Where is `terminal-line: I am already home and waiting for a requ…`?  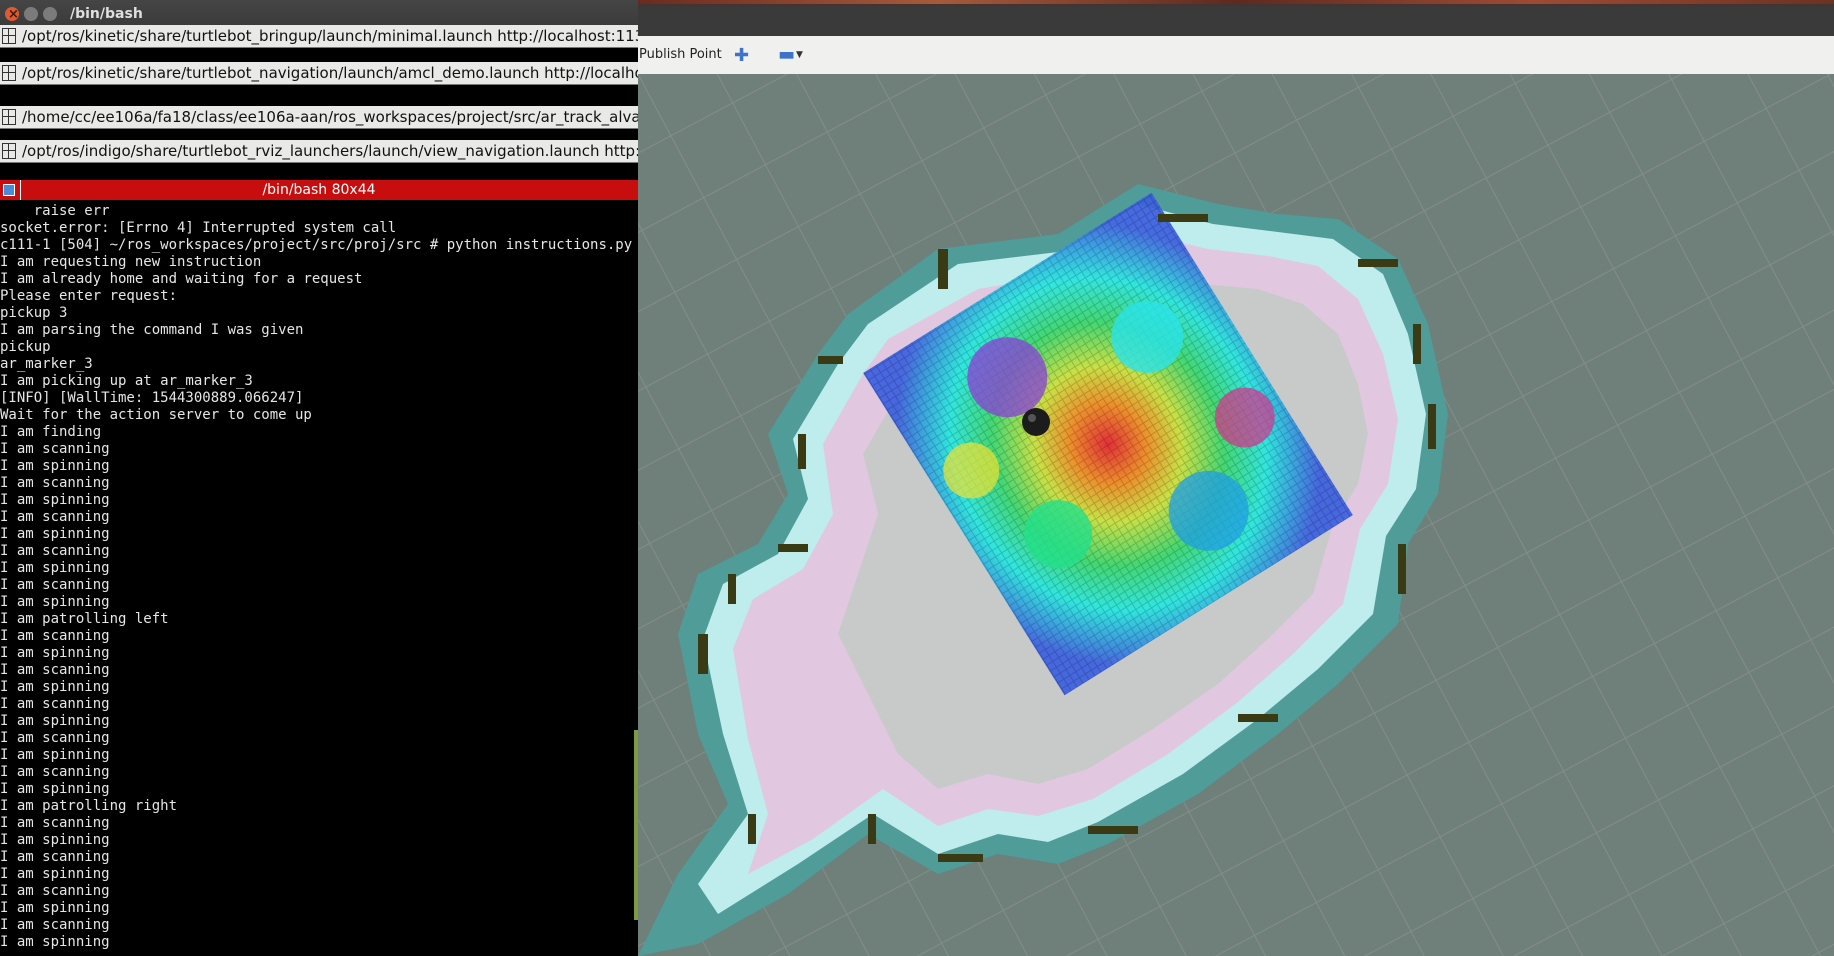 terminal-line: I am already home and waiting for a requ… is located at coordinates (181, 279).